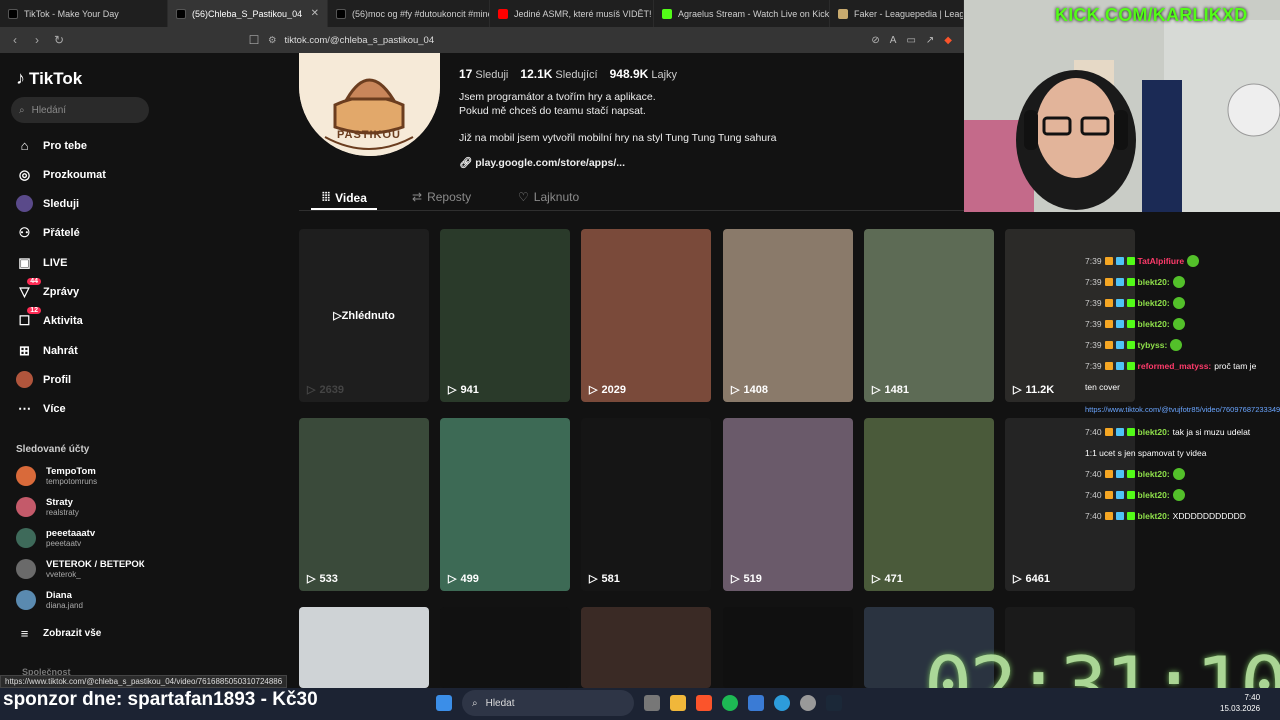 This screenshot has width=1280, height=720. Describe the element at coordinates (41, 408) in the screenshot. I see `sidebar-item-vice: ⋯ Více` at that location.